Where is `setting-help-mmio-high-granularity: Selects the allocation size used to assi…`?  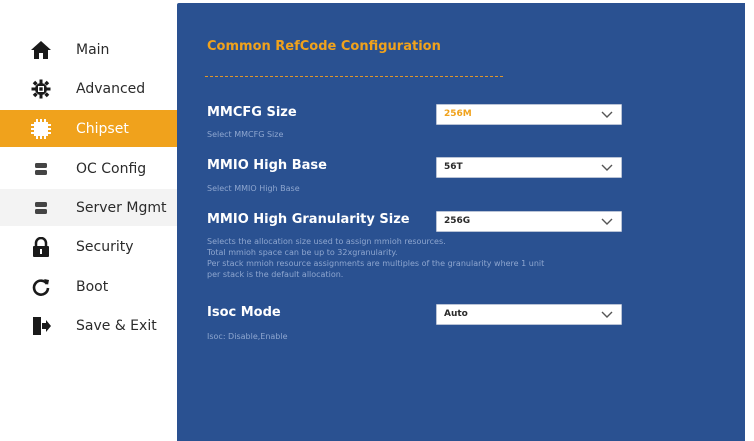
setting-help-mmio-high-granularity: Selects the allocation size used to assi… is located at coordinates (376, 258).